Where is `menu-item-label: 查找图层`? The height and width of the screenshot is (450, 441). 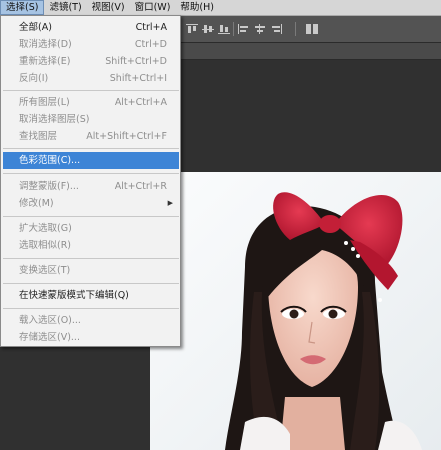
menu-item-label: 查找图层 is located at coordinates (38, 136).